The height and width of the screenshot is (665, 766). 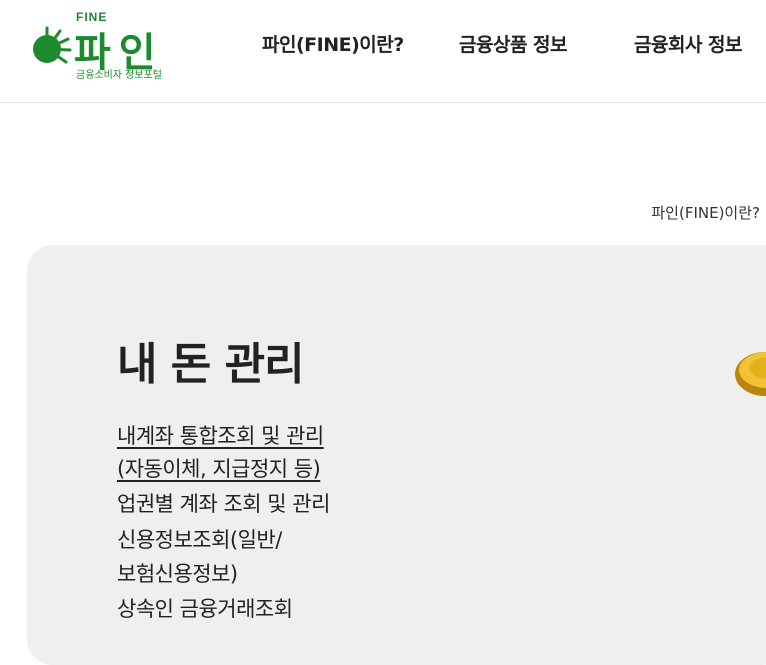 I want to click on logo-subtitle: 금융소비자 정보포털, so click(x=119, y=75).